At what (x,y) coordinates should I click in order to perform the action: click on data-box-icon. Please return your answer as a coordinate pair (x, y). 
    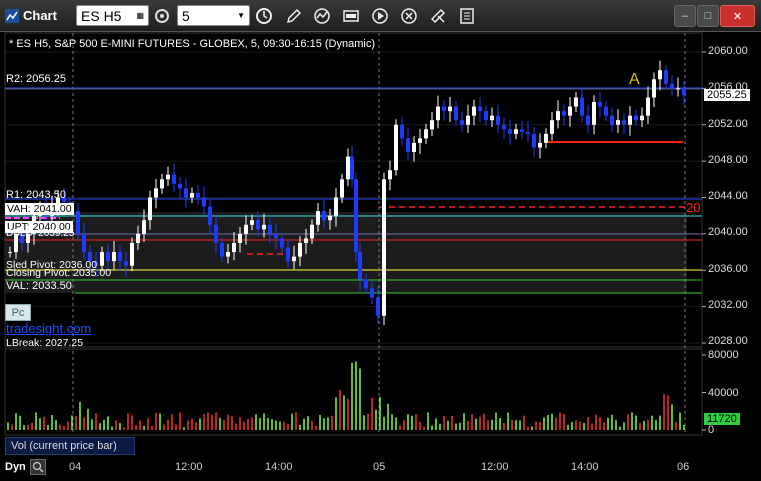
    Looking at the image, I should click on (351, 16).